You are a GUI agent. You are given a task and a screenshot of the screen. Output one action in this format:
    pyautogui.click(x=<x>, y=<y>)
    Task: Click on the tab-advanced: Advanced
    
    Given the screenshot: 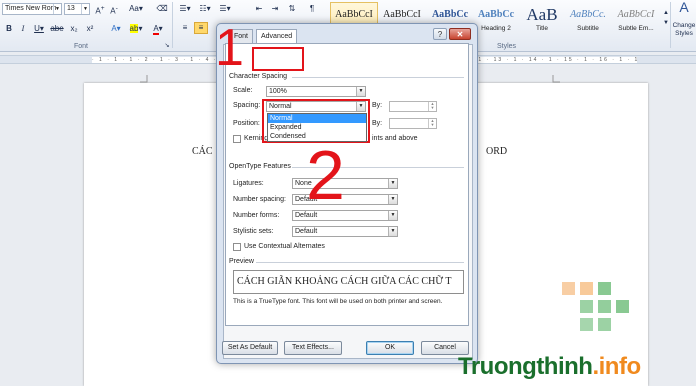 What is the action you would take?
    pyautogui.click(x=277, y=36)
    